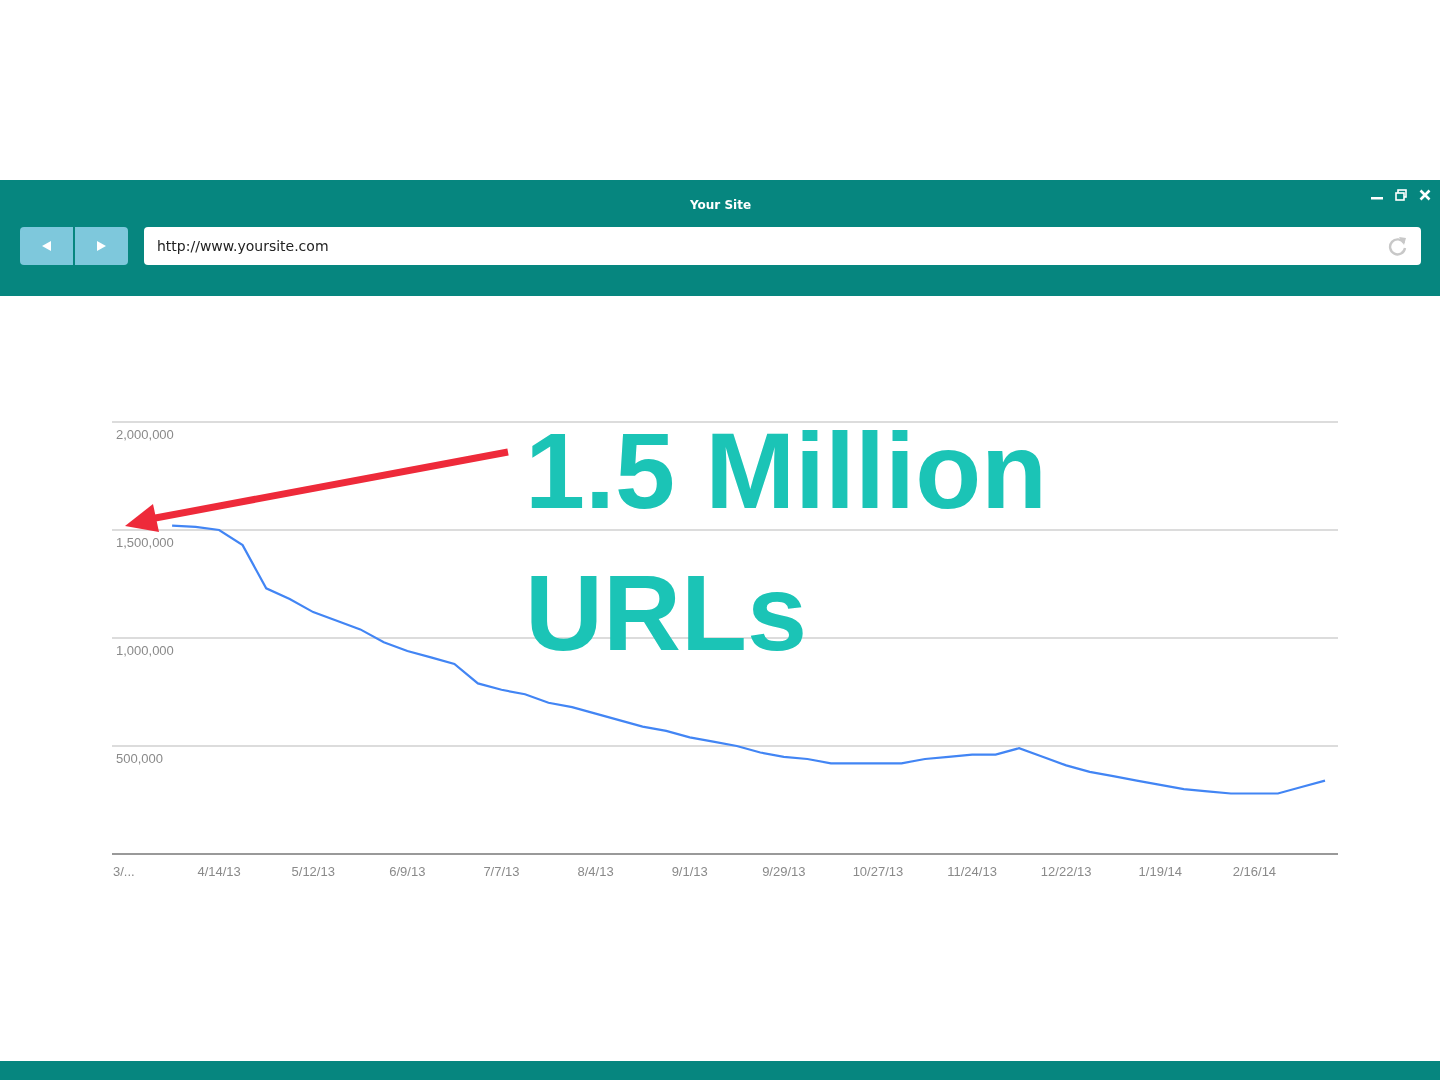 The image size is (1440, 1080). What do you see at coordinates (101, 246) in the screenshot?
I see `triangle-right-icon` at bounding box center [101, 246].